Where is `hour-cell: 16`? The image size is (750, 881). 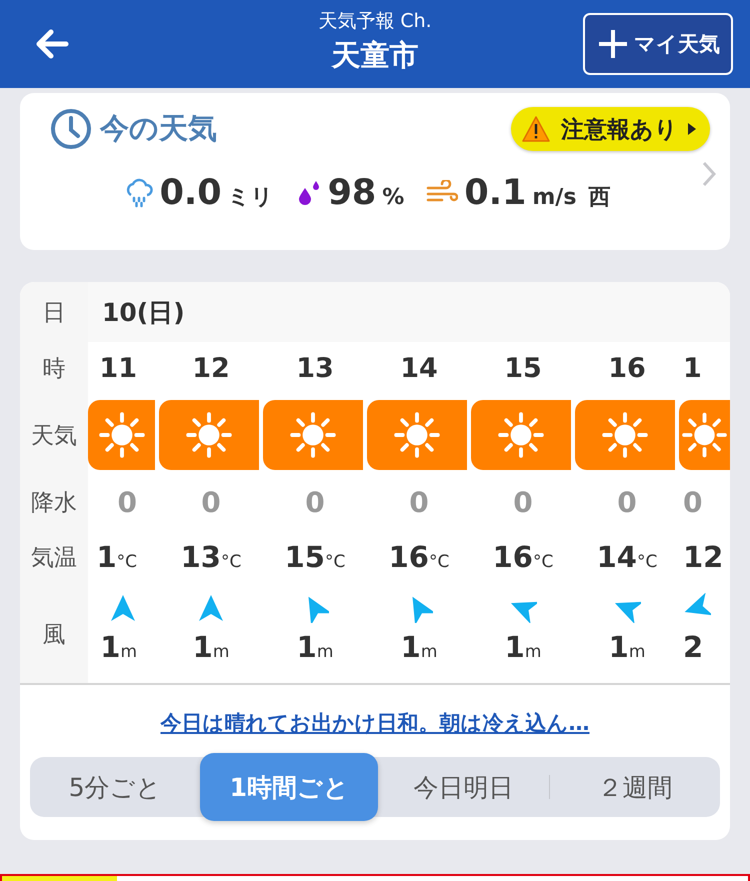
hour-cell: 16 is located at coordinates (627, 368).